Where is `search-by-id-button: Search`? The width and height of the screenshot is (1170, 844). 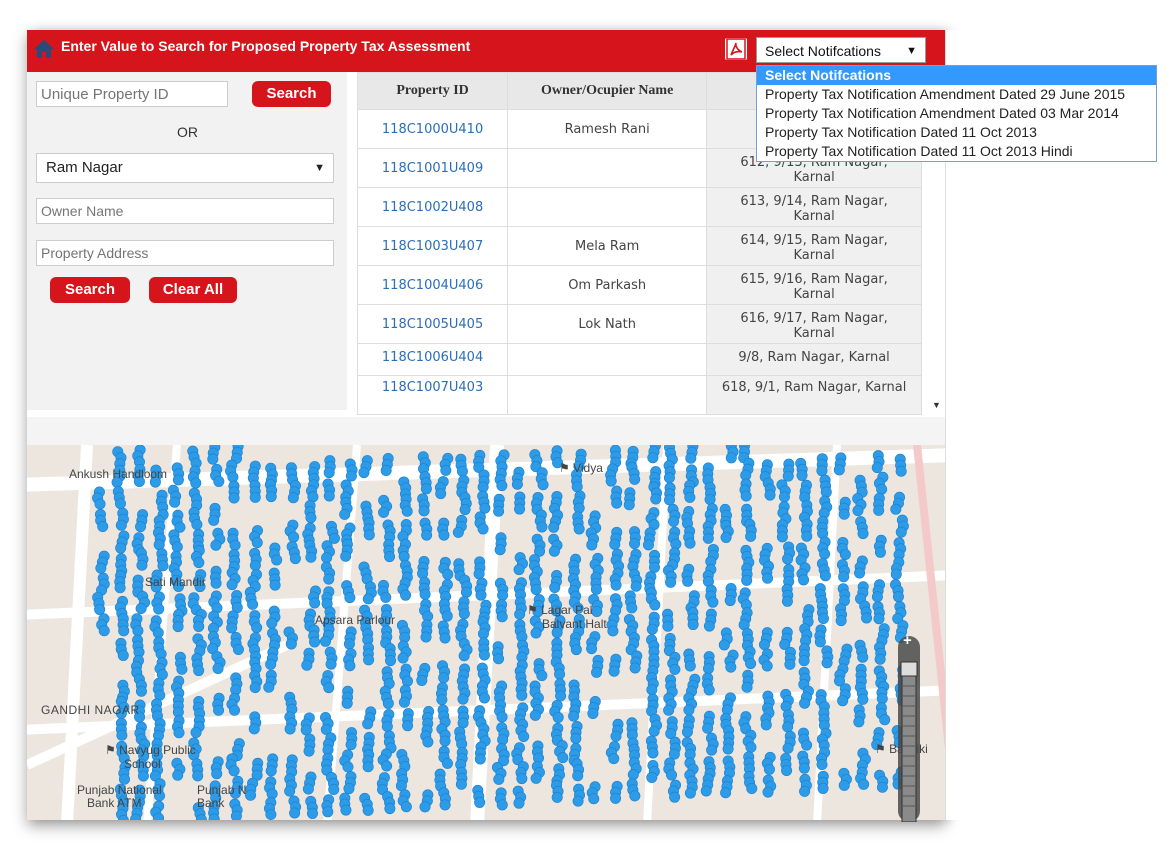
search-by-id-button: Search is located at coordinates (291, 94).